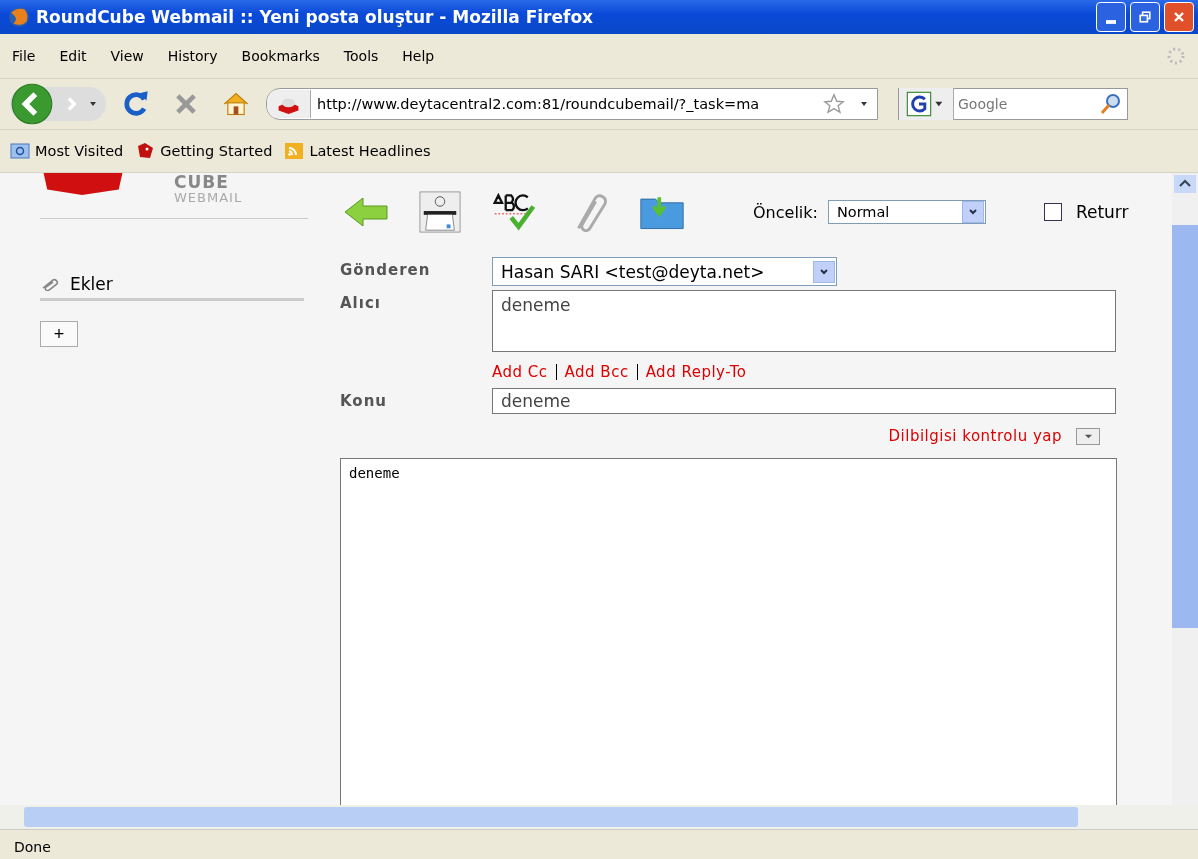  What do you see at coordinates (785, 212) in the screenshot?
I see `priority-label: Öncelik:` at bounding box center [785, 212].